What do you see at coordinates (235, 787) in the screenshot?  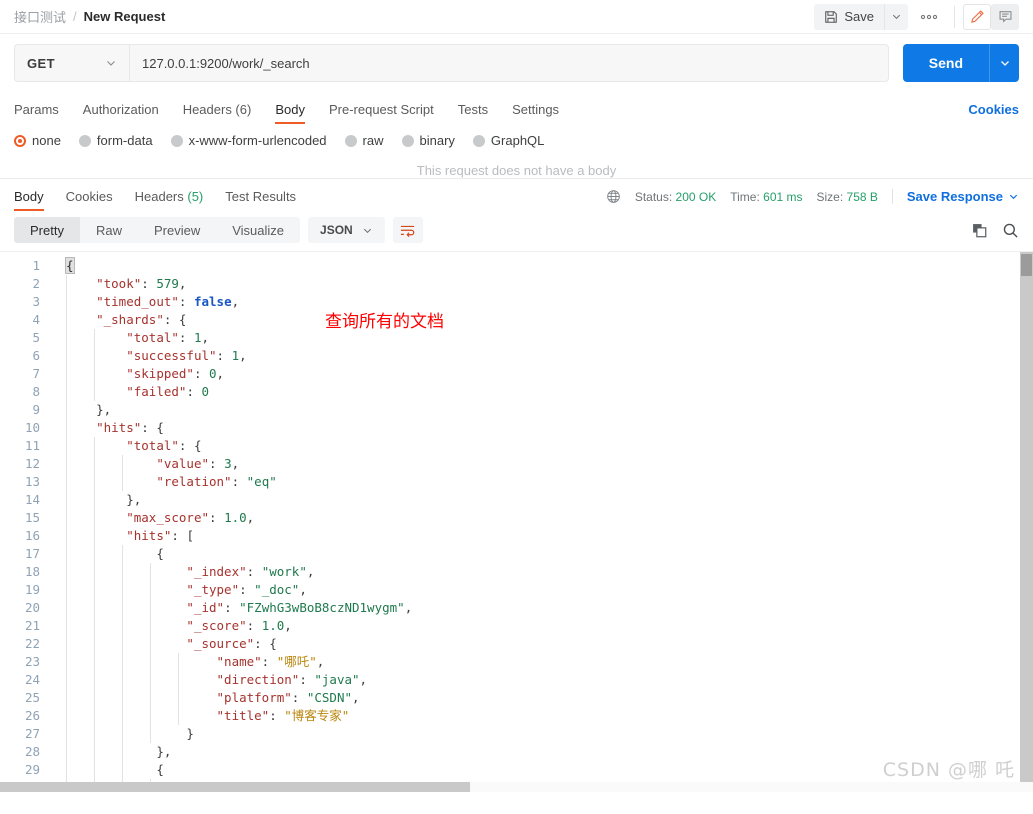 I see `horizontal-scrollbar-thumb` at bounding box center [235, 787].